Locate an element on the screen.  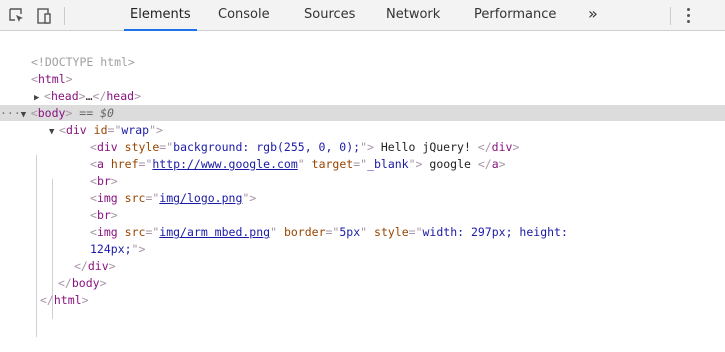
tab-sources: Sources is located at coordinates (329, 15).